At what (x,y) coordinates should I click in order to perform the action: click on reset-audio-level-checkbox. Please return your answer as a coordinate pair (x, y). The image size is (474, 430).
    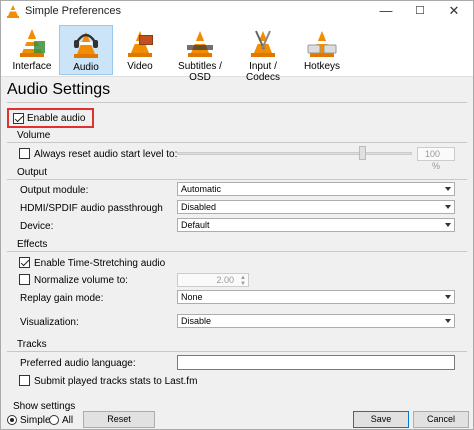
    Looking at the image, I should click on (24, 153).